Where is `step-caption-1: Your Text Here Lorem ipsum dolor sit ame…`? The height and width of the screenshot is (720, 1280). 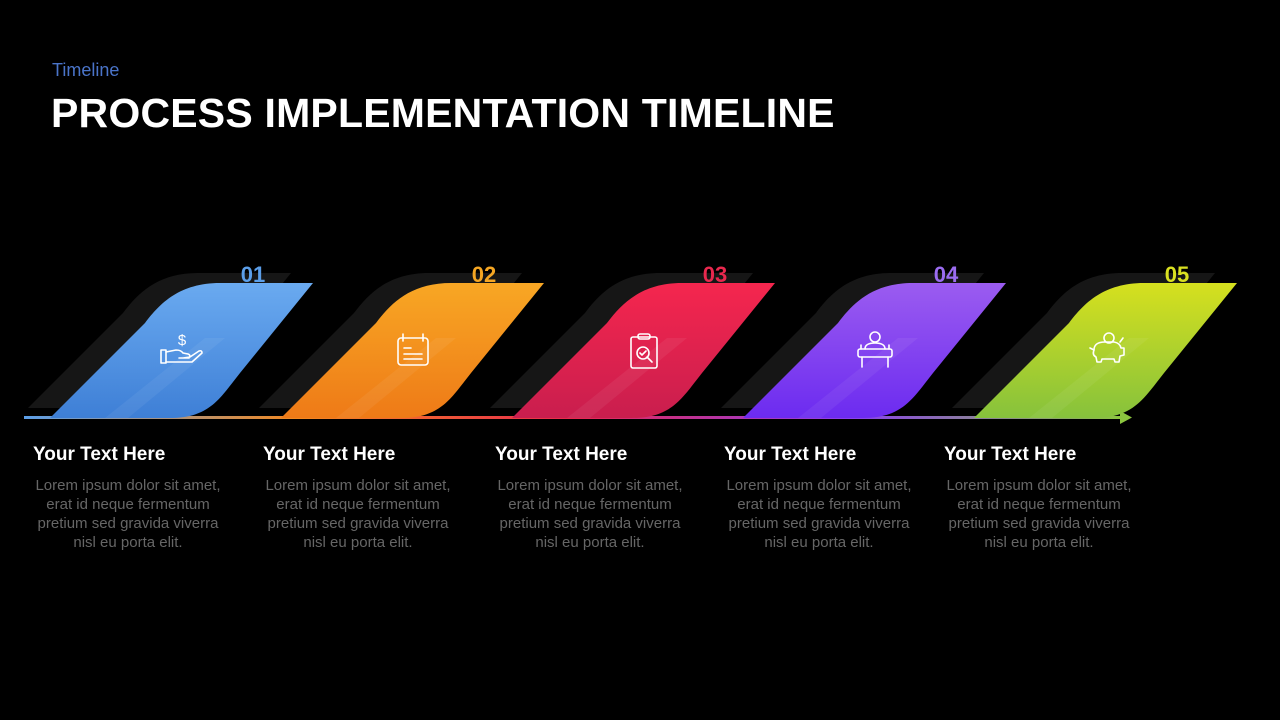
step-caption-1: Your Text Here Lorem ipsum dolor sit ame… is located at coordinates (128, 498).